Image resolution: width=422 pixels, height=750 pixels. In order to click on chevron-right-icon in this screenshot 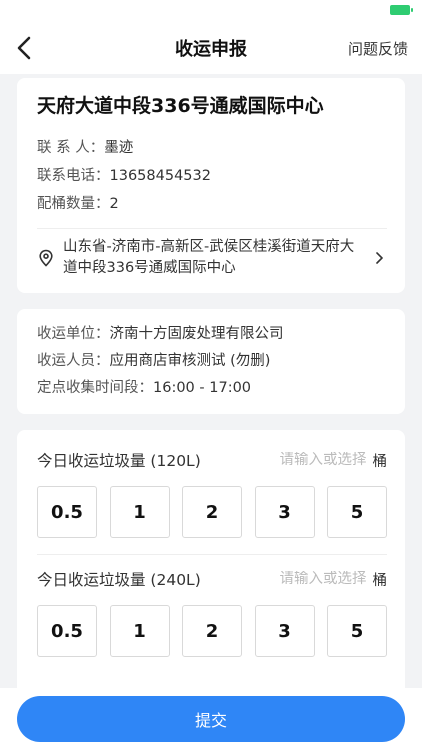, I will do `click(379, 258)`.